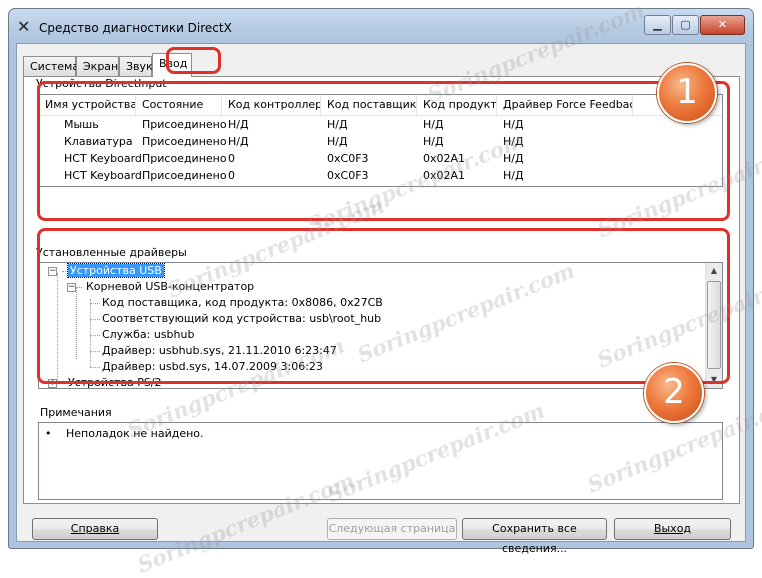 The image size is (762, 578). Describe the element at coordinates (24, 26) in the screenshot. I see `directx-icon: ✕` at that location.